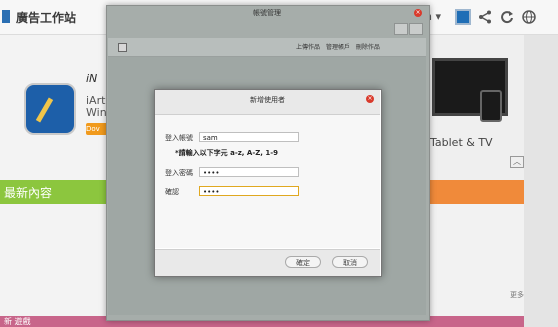  Describe the element at coordinates (249, 172) in the screenshot. I see `password-input: ••••` at that location.